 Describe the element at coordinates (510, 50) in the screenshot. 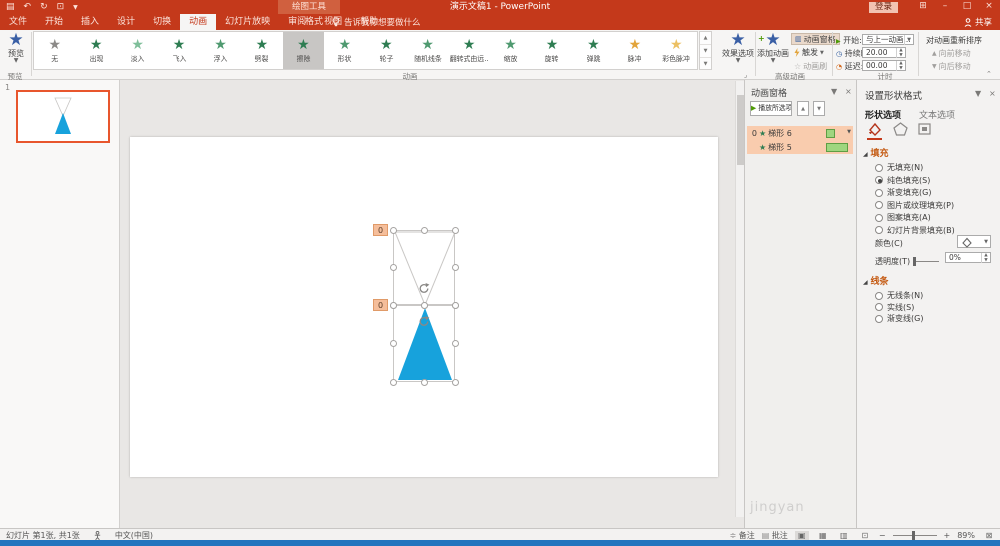

I see `animation-effect-缩放: ★ 缩放` at that location.